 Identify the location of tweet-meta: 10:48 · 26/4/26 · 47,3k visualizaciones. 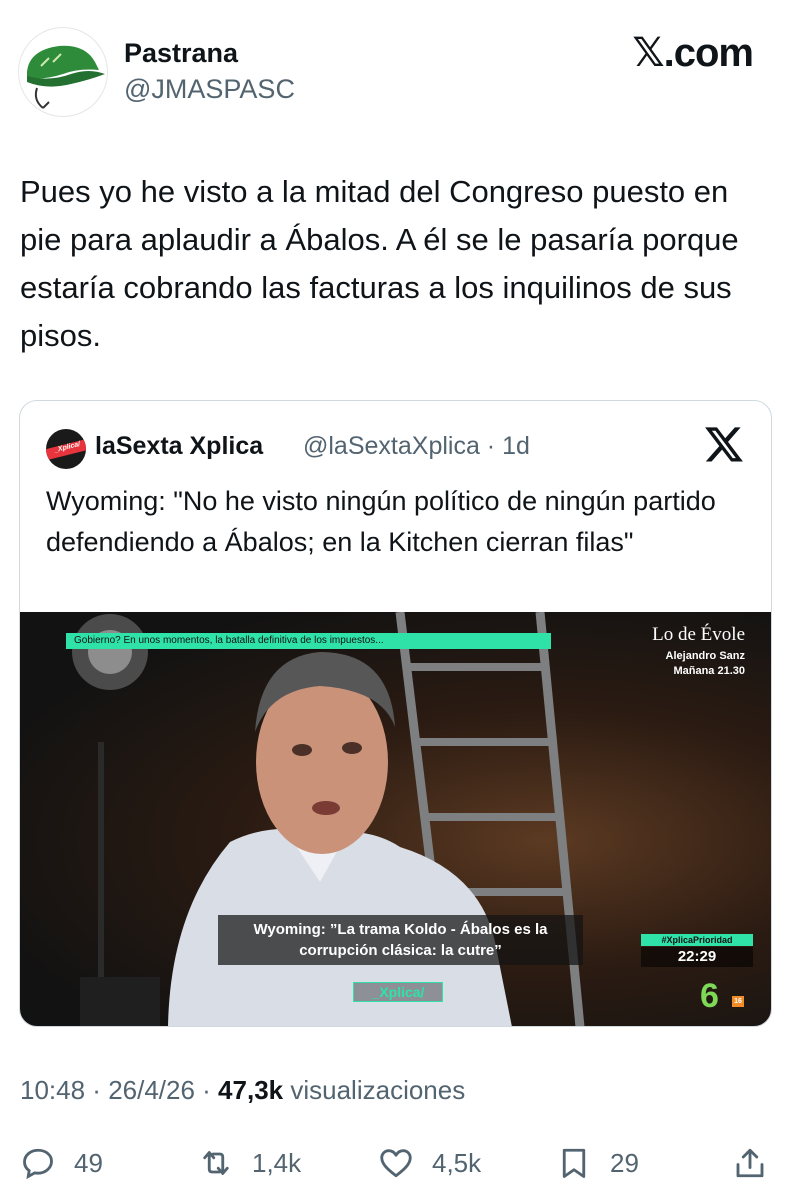
(243, 1090).